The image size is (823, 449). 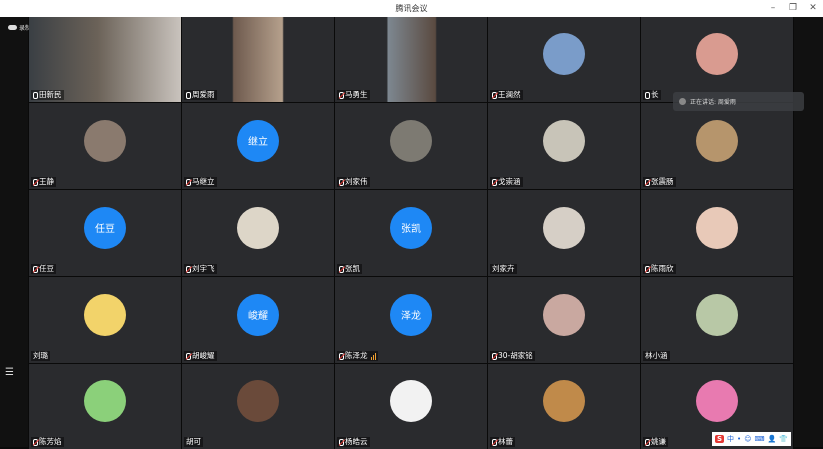 I want to click on participant-tile: 30-胡家铭, so click(x=564, y=320).